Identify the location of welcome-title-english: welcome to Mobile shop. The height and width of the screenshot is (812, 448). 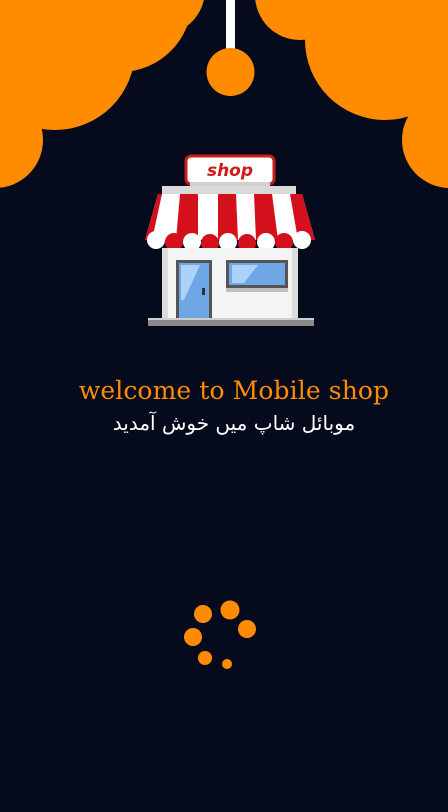
(234, 390).